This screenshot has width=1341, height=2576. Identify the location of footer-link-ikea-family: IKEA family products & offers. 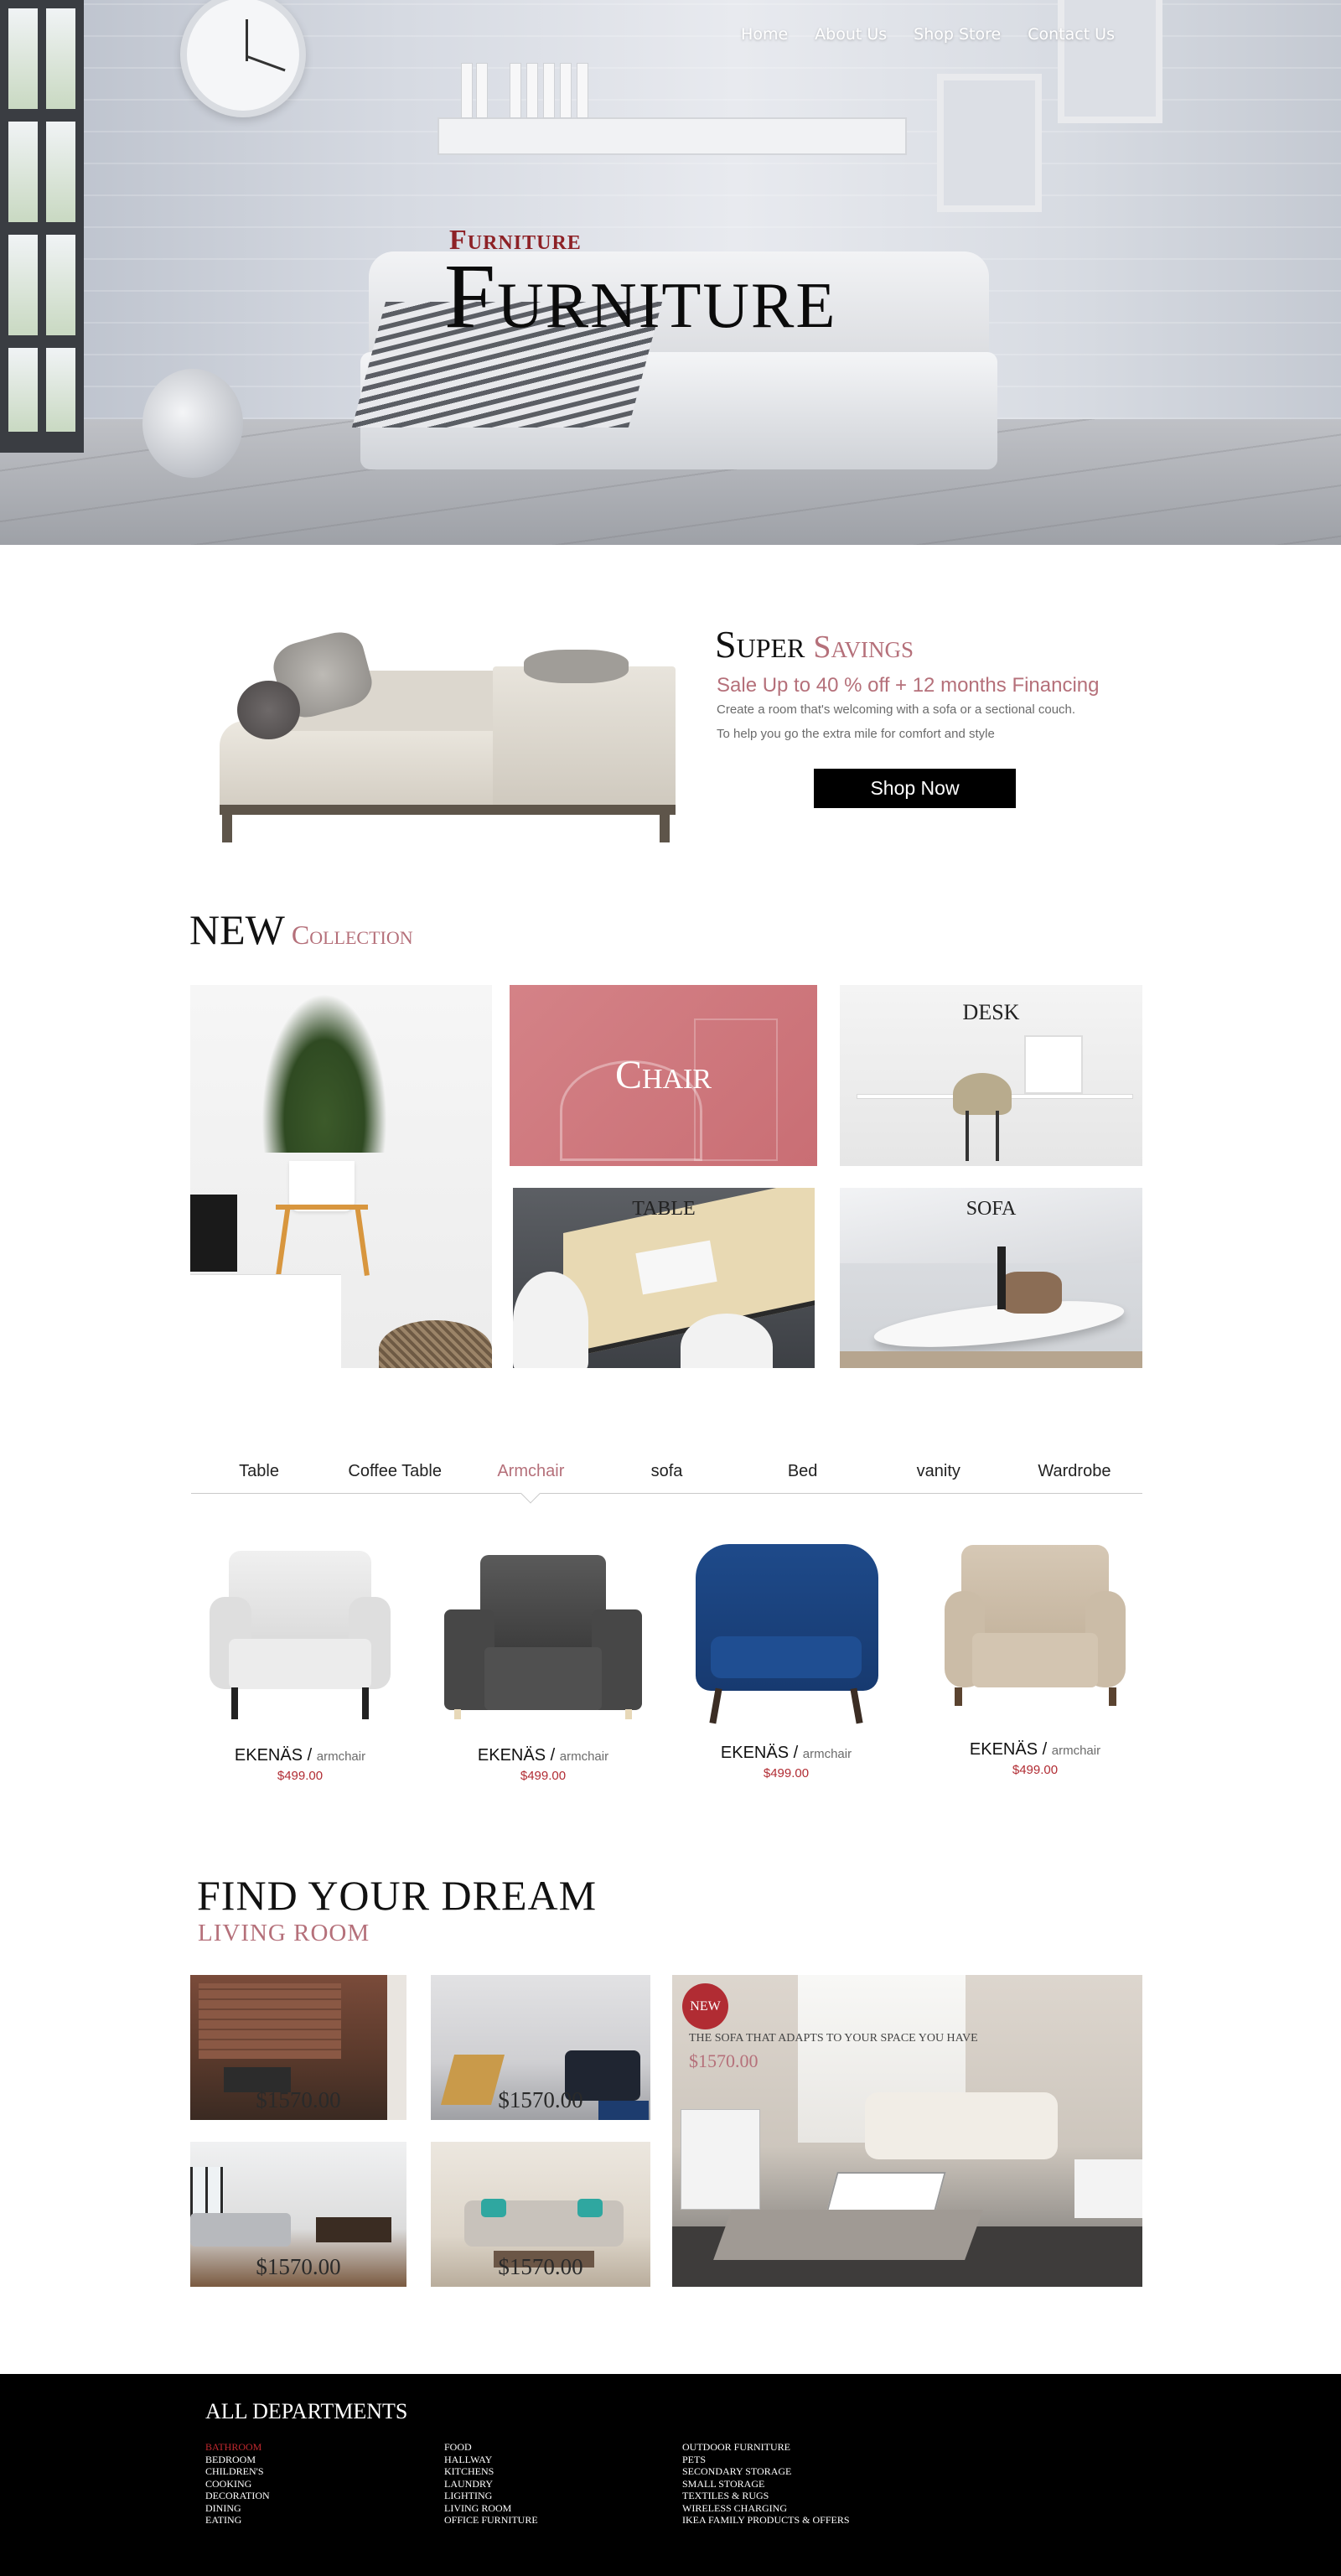
(766, 2520).